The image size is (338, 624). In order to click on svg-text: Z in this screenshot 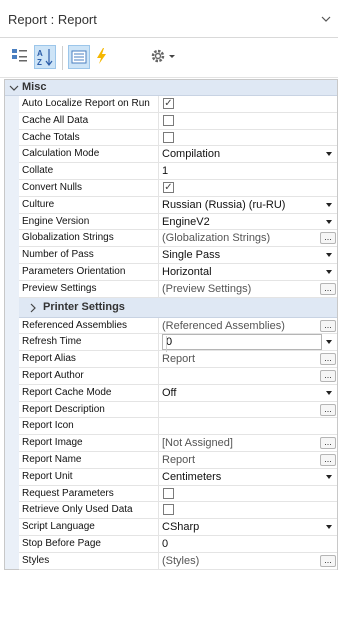, I will do `click(39, 62)`.